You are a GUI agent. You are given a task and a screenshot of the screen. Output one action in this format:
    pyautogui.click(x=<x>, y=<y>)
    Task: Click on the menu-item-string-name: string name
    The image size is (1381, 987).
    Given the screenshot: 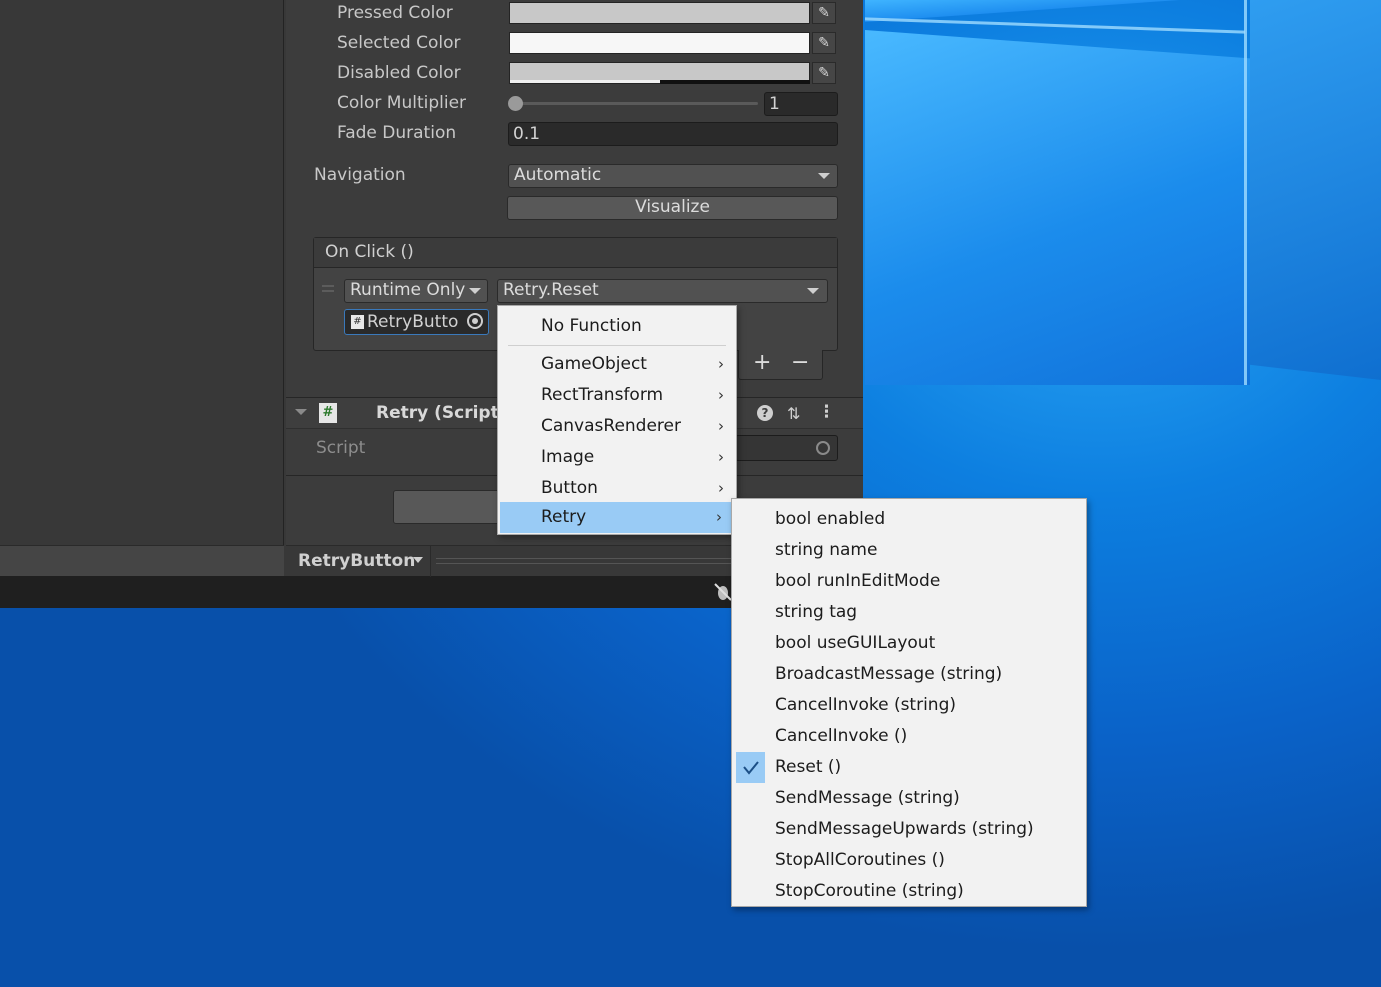 What is the action you would take?
    pyautogui.click(x=909, y=550)
    